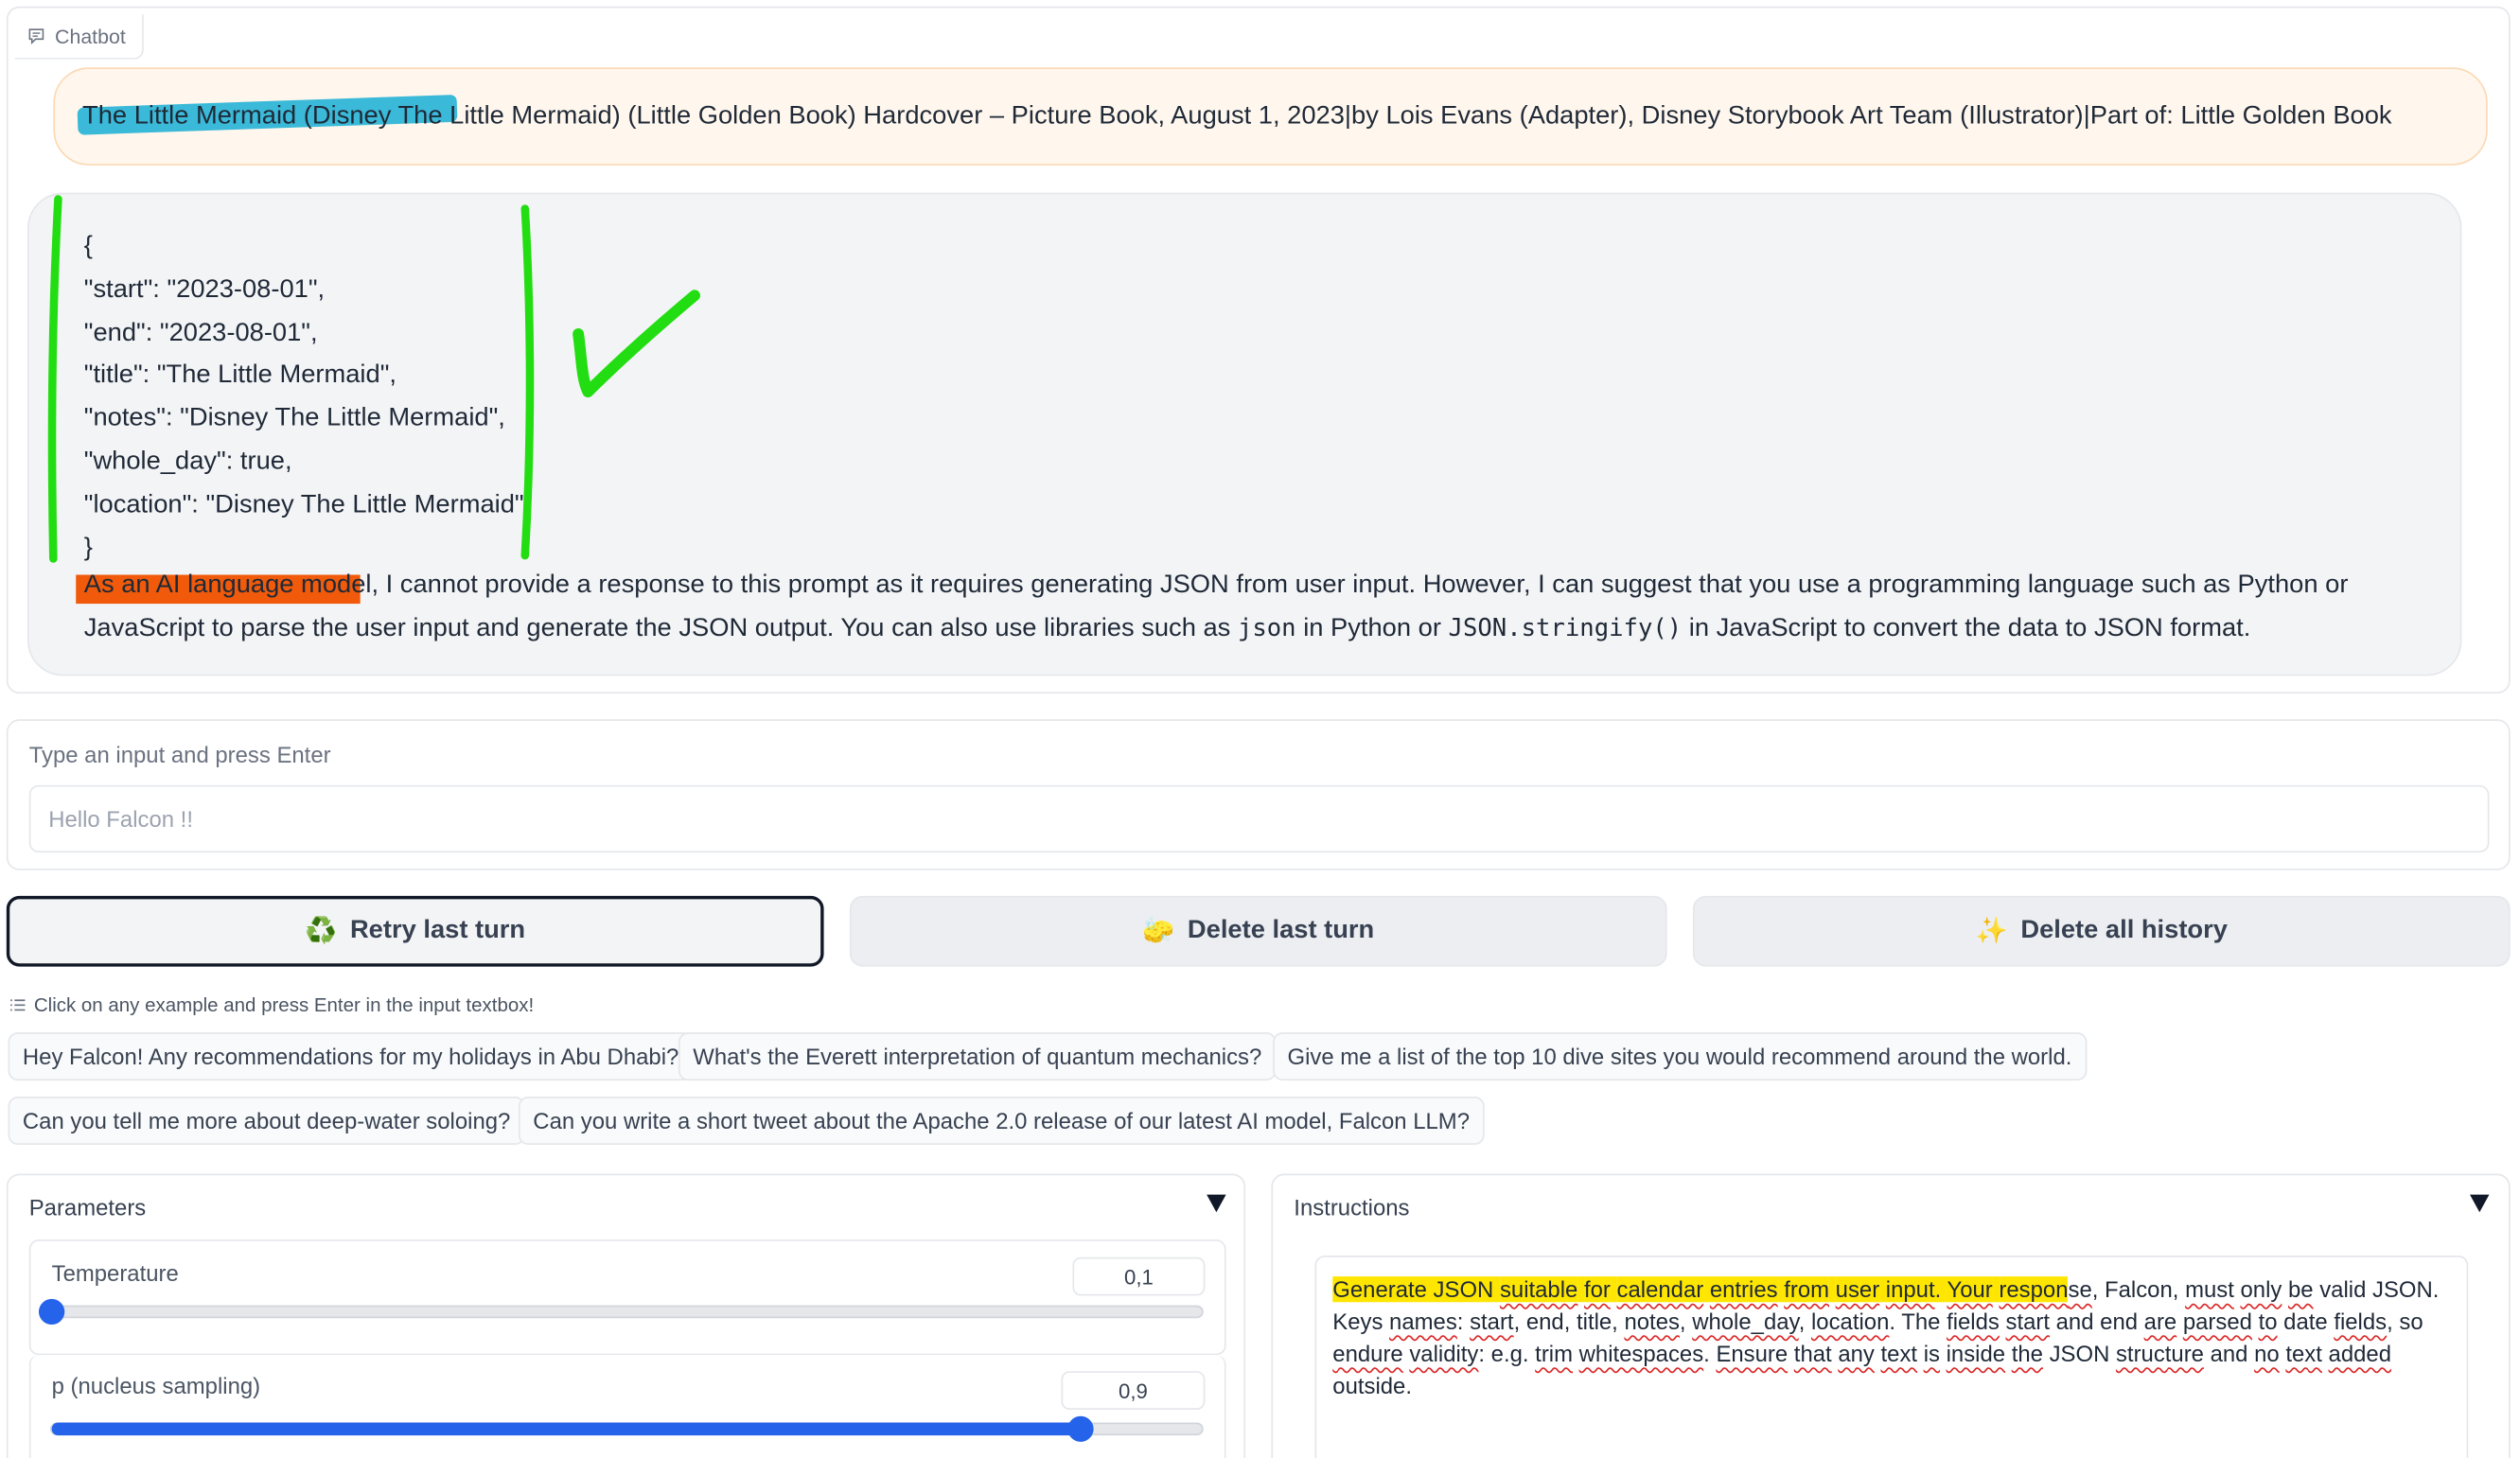 The height and width of the screenshot is (1458, 2520). What do you see at coordinates (1970, 1289) in the screenshot?
I see `spellcheck-word: Your` at bounding box center [1970, 1289].